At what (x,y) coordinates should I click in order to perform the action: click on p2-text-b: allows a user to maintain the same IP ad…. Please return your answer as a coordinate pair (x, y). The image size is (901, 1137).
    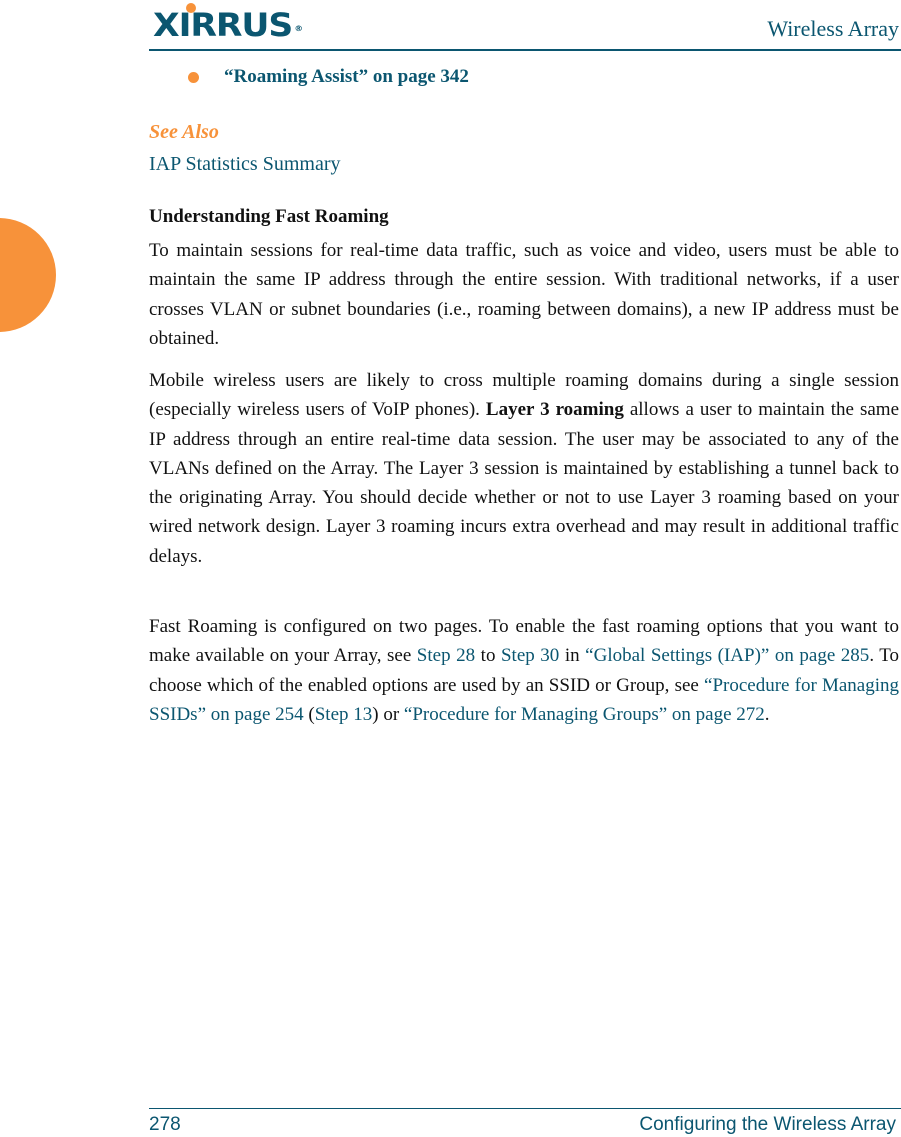
    Looking at the image, I should click on (524, 483).